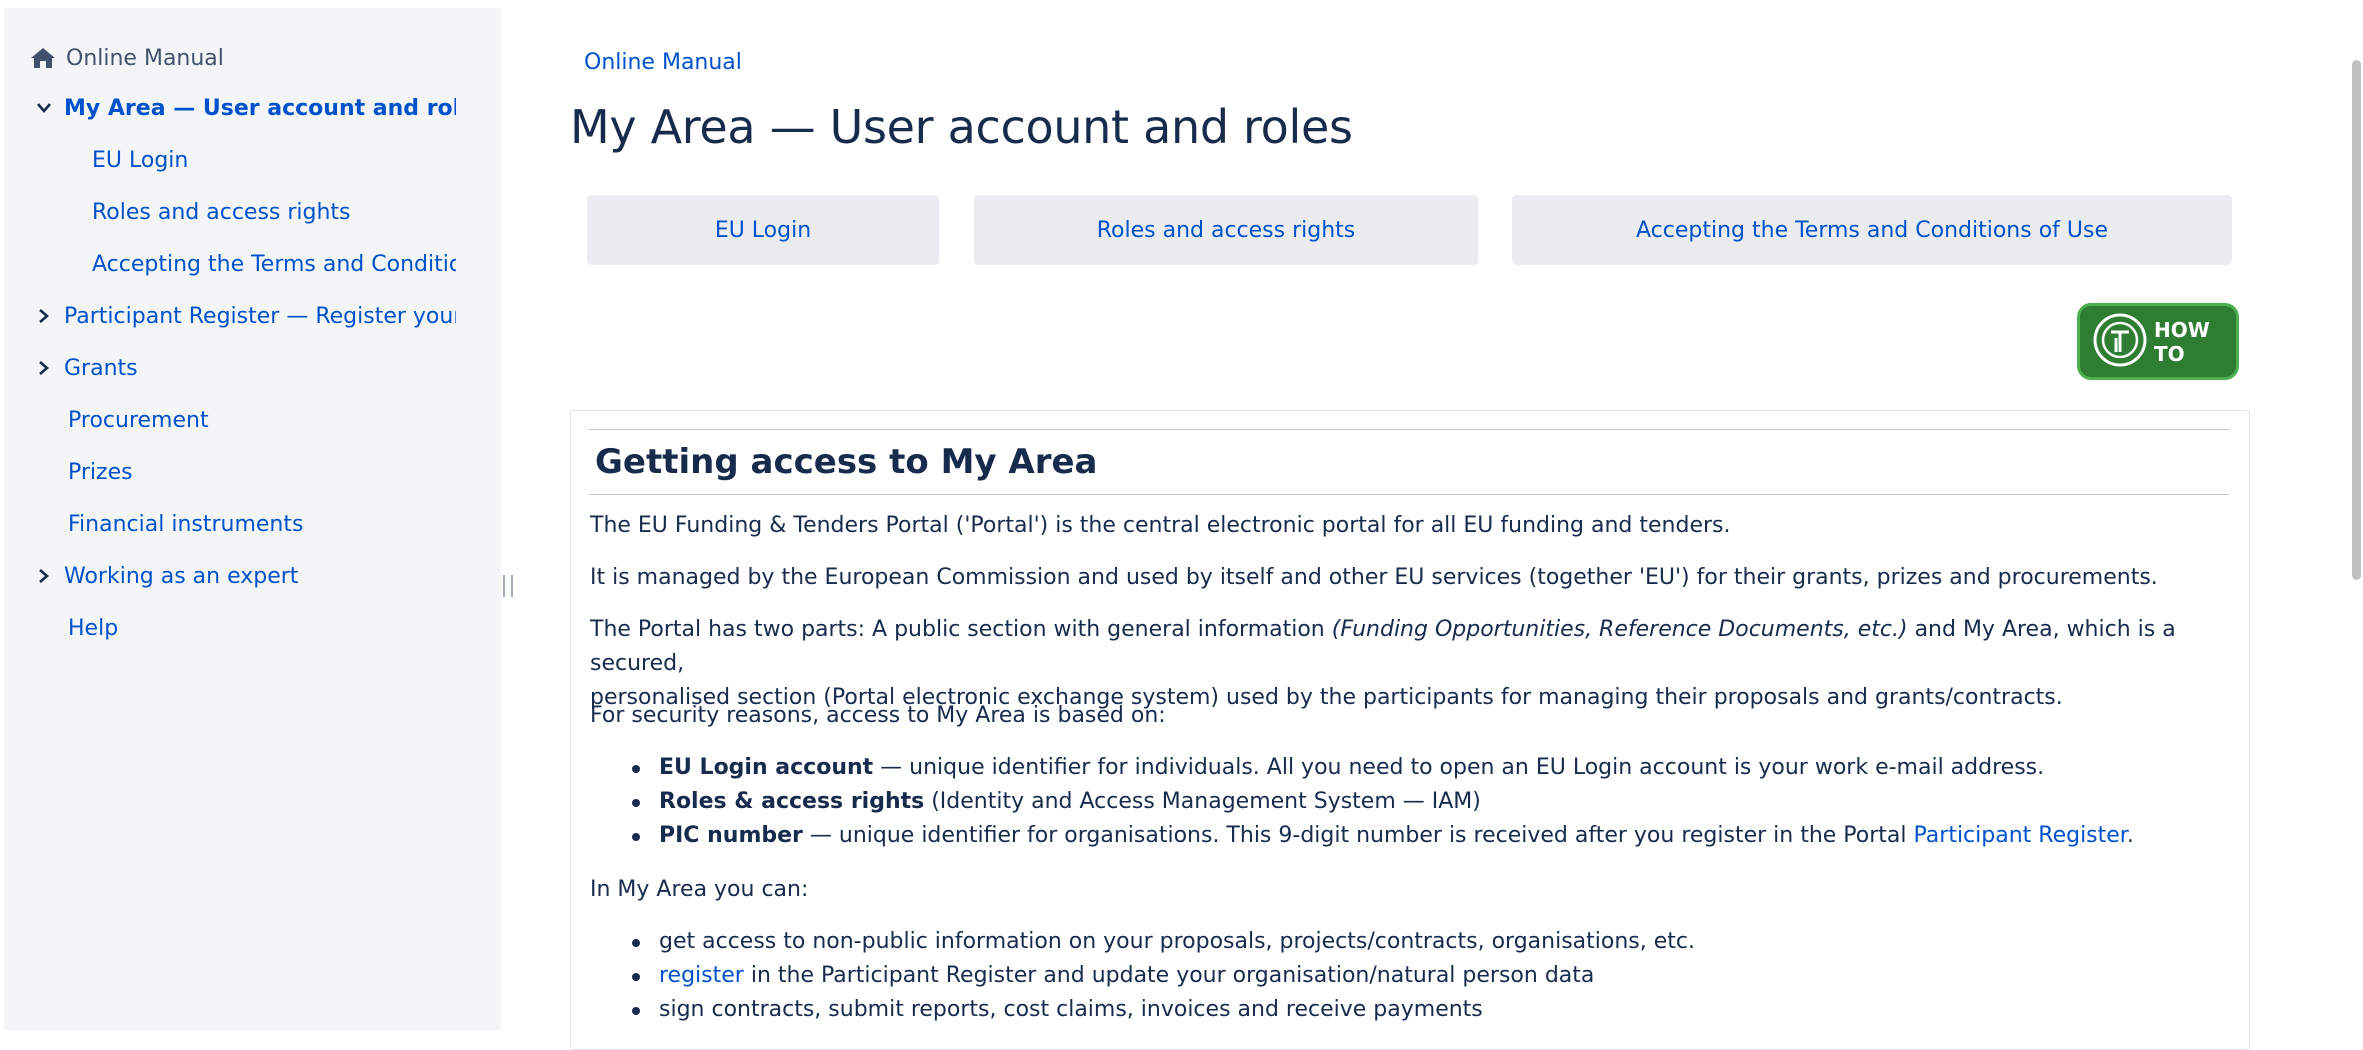 The width and height of the screenshot is (2363, 1050). What do you see at coordinates (230, 368) in the screenshot?
I see `sidebar-item-grants: Grants` at bounding box center [230, 368].